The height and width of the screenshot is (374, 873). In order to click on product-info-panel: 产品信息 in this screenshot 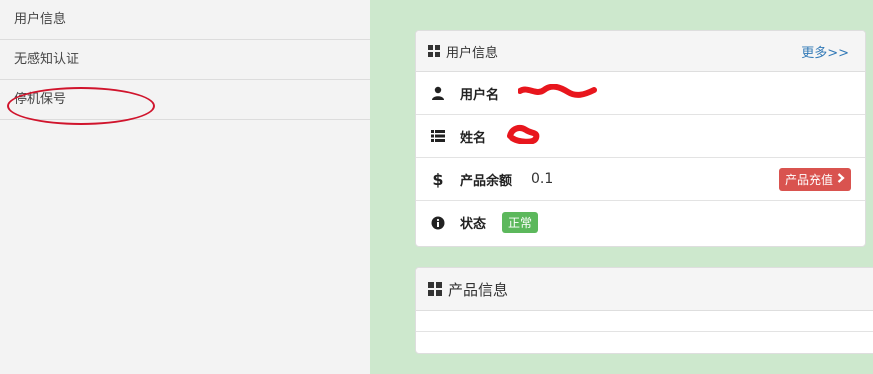, I will do `click(644, 310)`.